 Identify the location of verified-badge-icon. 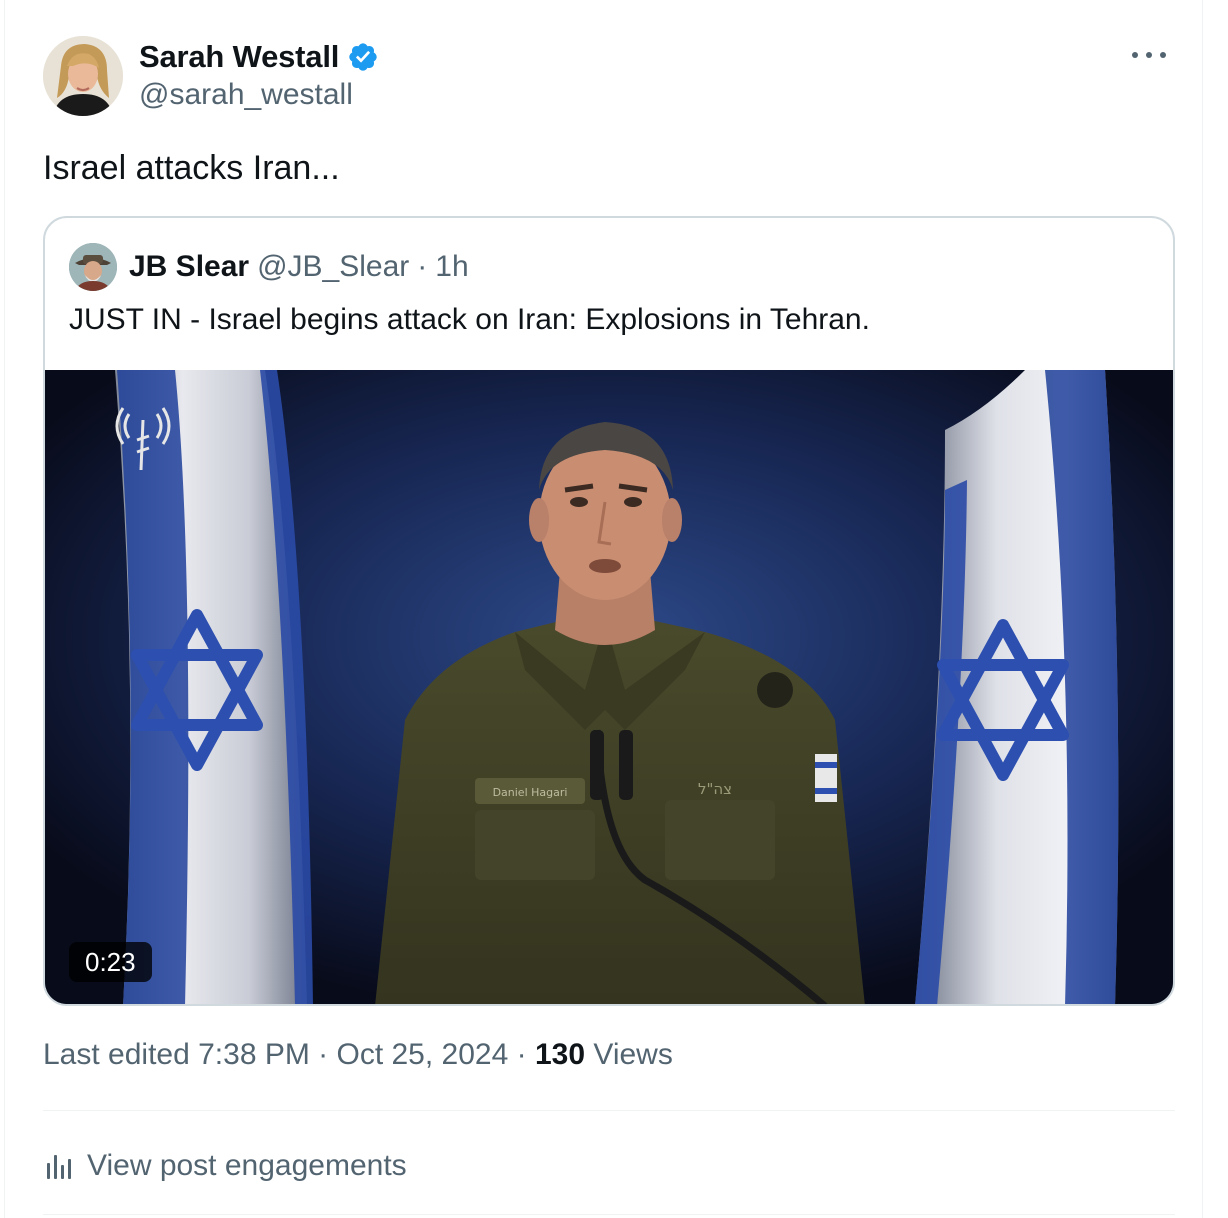
(363, 57).